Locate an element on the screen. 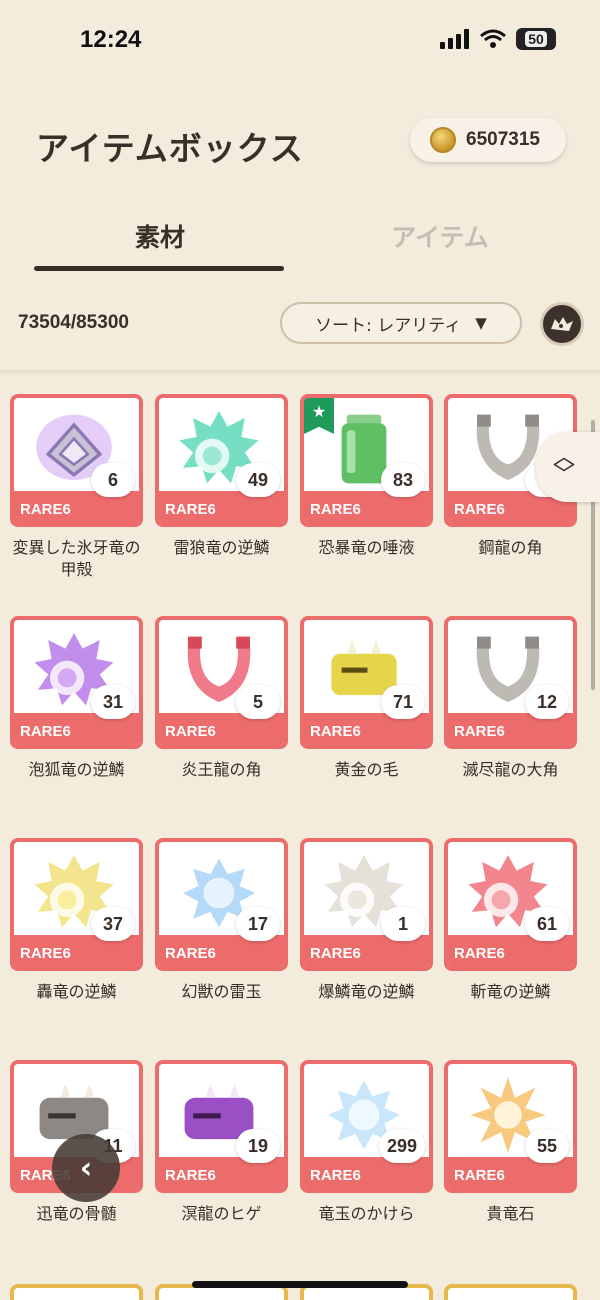 This screenshot has width=600, height=1300. item-name: 斬竜の逆鱗 is located at coordinates (510, 991).